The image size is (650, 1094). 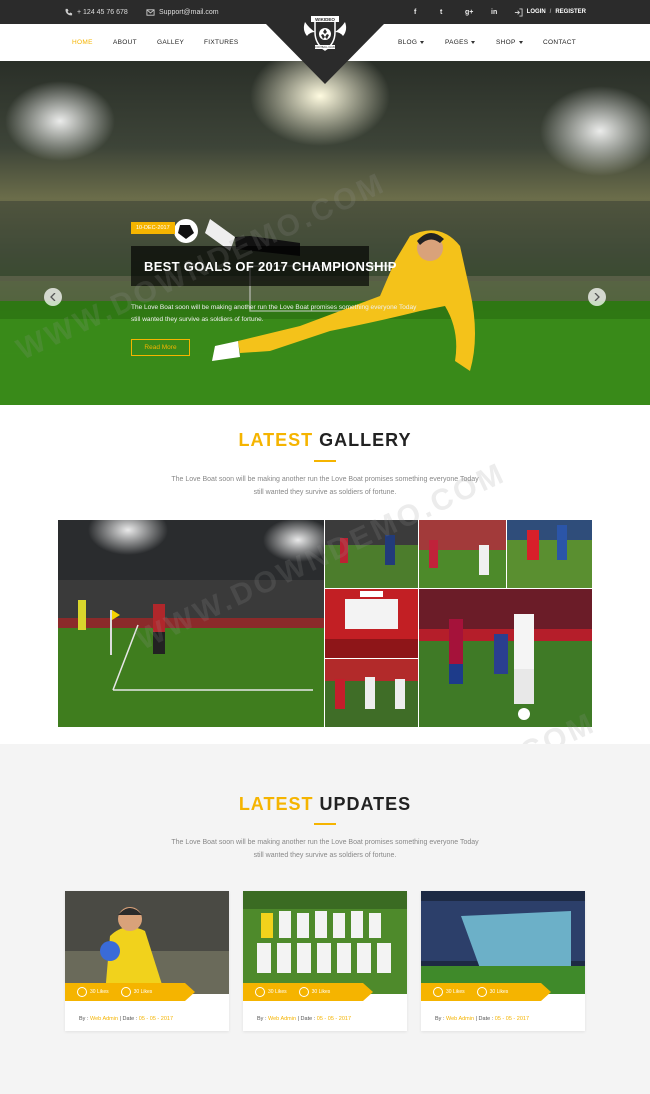 What do you see at coordinates (408, 42) in the screenshot?
I see `nav-label-blog: BLOG` at bounding box center [408, 42].